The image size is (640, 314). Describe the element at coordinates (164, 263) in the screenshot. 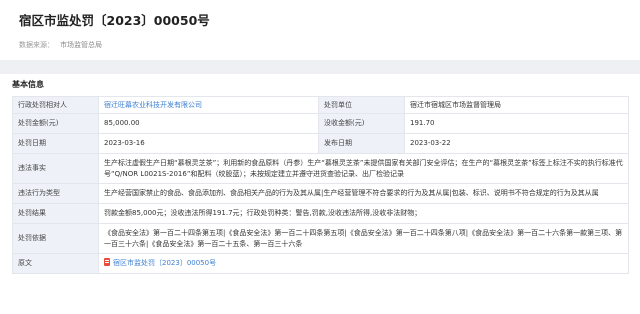

I see `original-document-link: 宿区市监处罚〔2023〕00050号` at that location.